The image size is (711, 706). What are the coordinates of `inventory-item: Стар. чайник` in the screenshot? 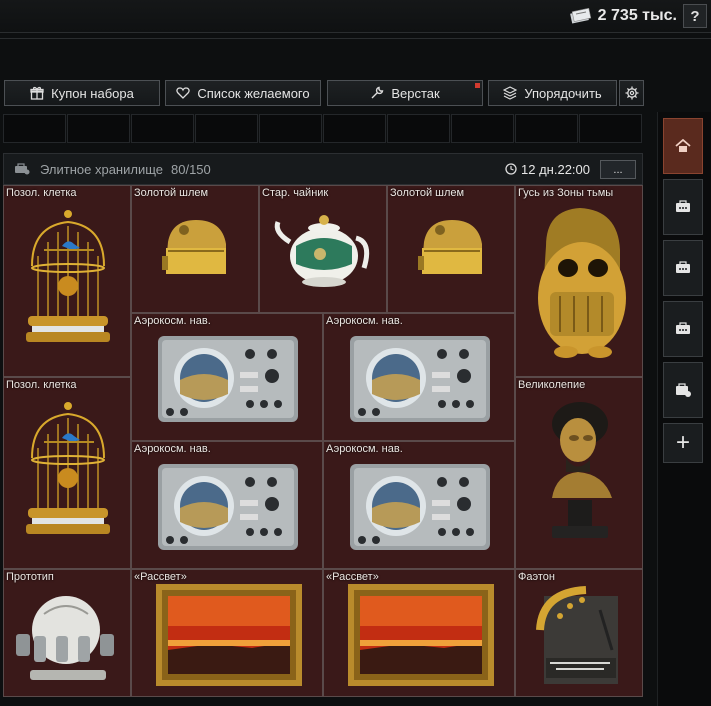 It's located at (323, 249).